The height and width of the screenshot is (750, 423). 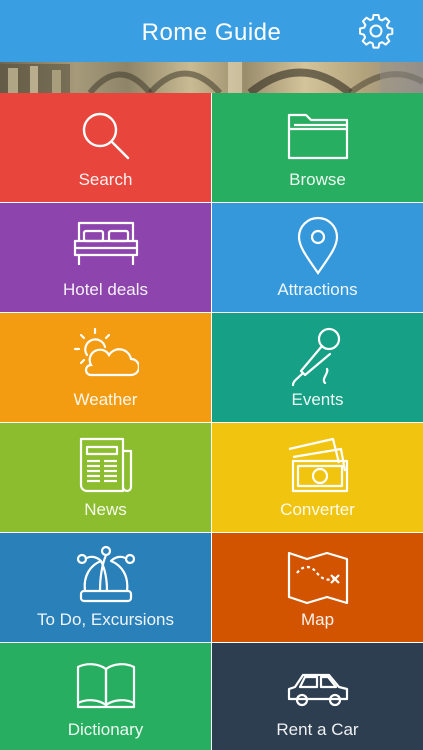 I want to click on todo-excursions-tile: To Do, Excursions, so click(x=105, y=587).